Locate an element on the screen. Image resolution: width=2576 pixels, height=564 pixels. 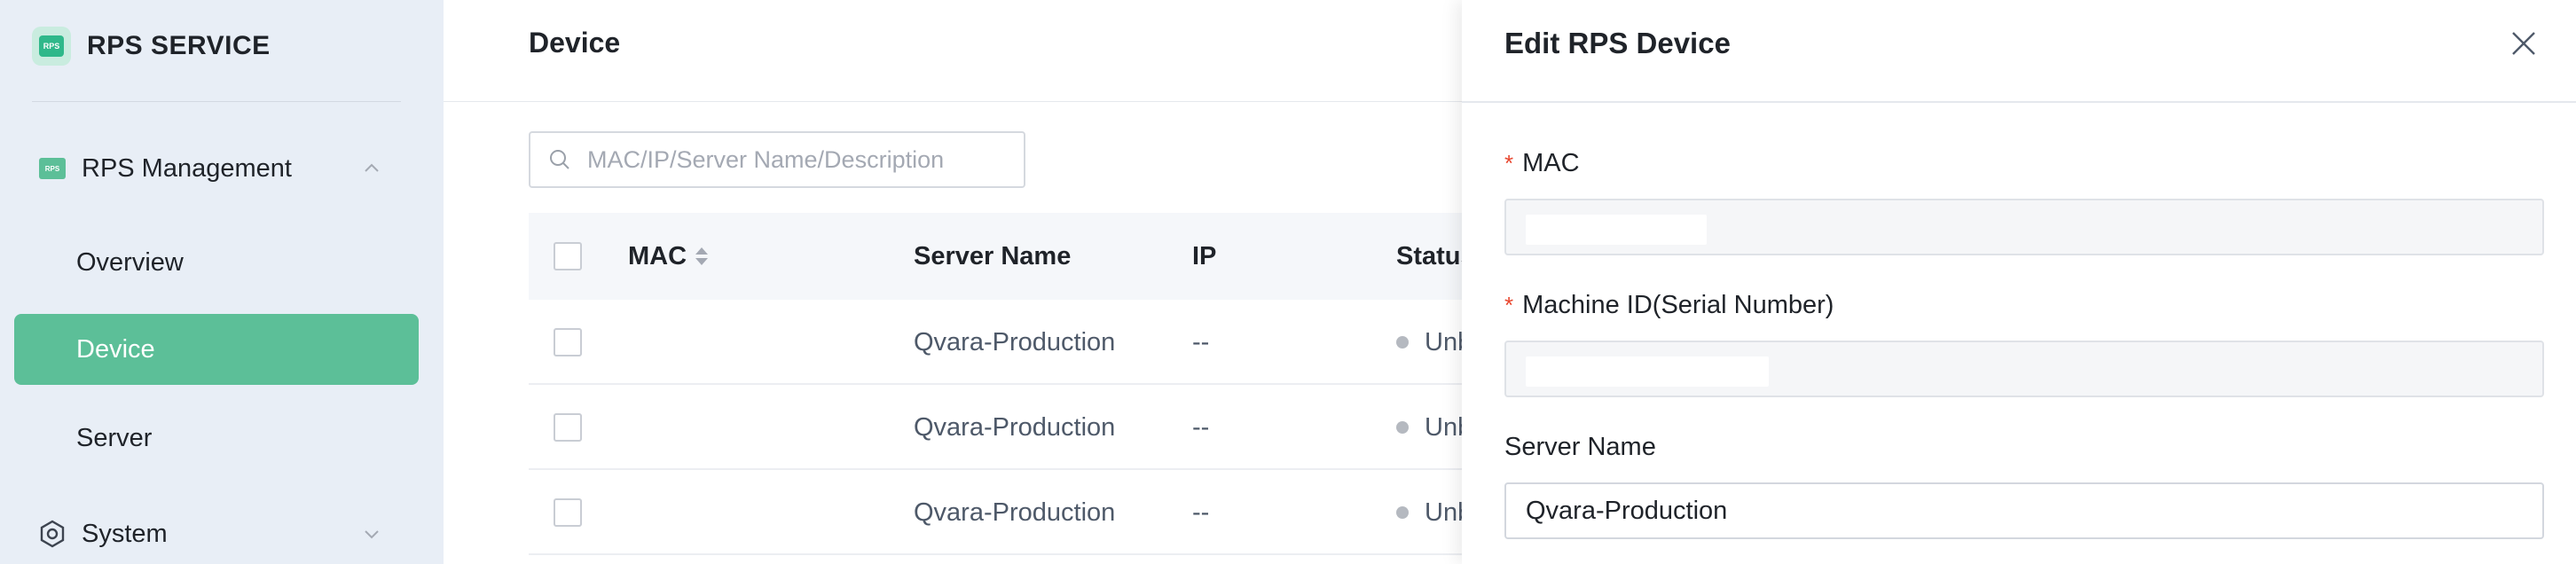
brand: RPS RPS SERVICE is located at coordinates (151, 46).